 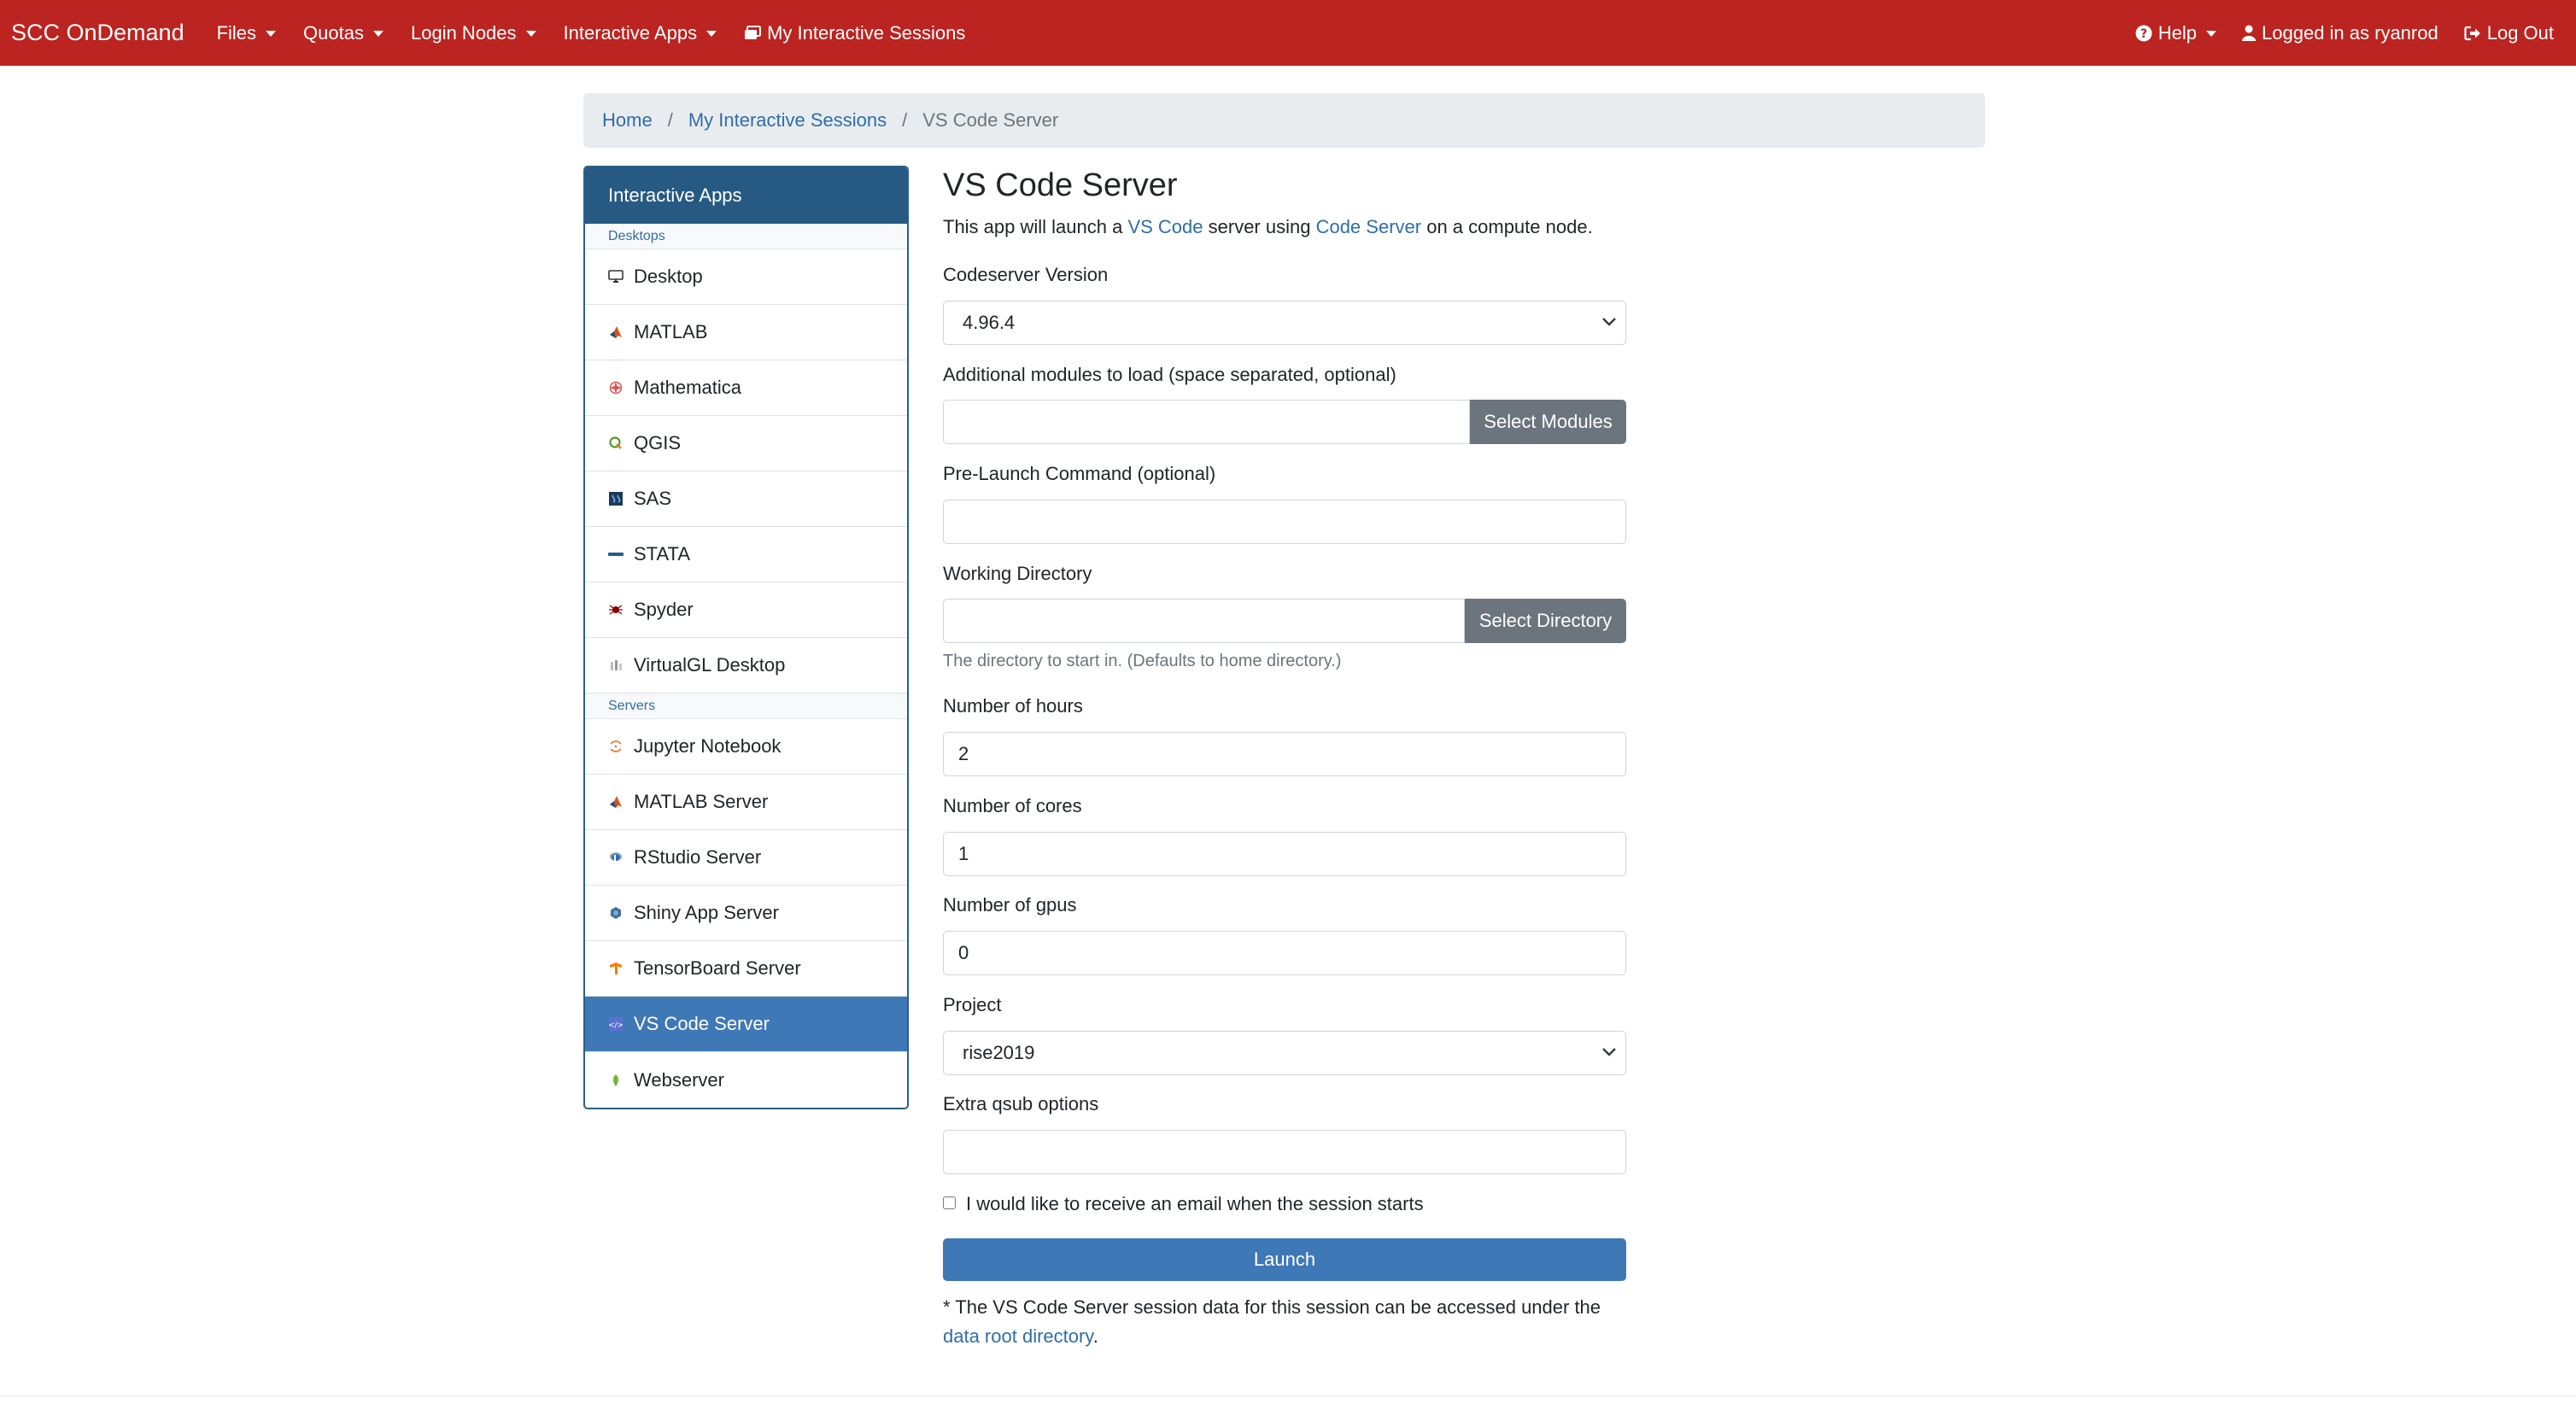 What do you see at coordinates (1060, 185) in the screenshot?
I see `page-title: VS Code Server` at bounding box center [1060, 185].